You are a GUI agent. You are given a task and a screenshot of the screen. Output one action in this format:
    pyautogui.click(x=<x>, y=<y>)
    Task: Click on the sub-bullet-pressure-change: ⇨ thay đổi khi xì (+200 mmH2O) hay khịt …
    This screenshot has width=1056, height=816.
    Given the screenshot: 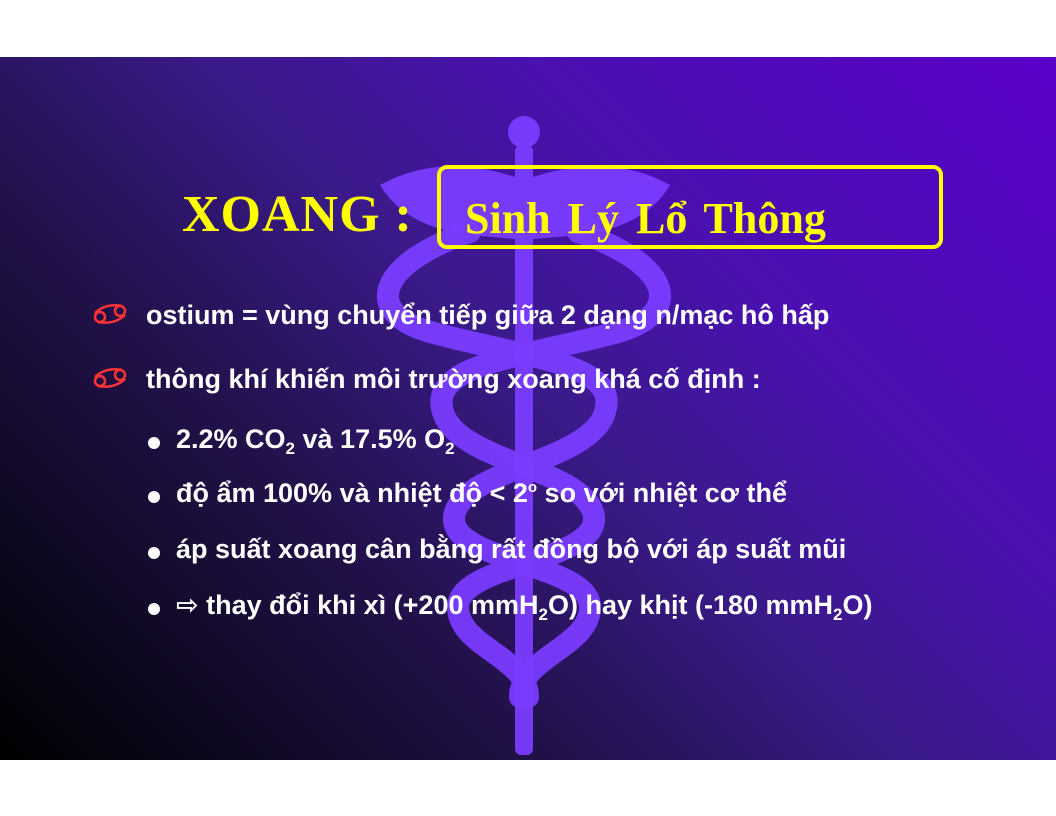 What is the action you would take?
    pyautogui.click(x=524, y=607)
    